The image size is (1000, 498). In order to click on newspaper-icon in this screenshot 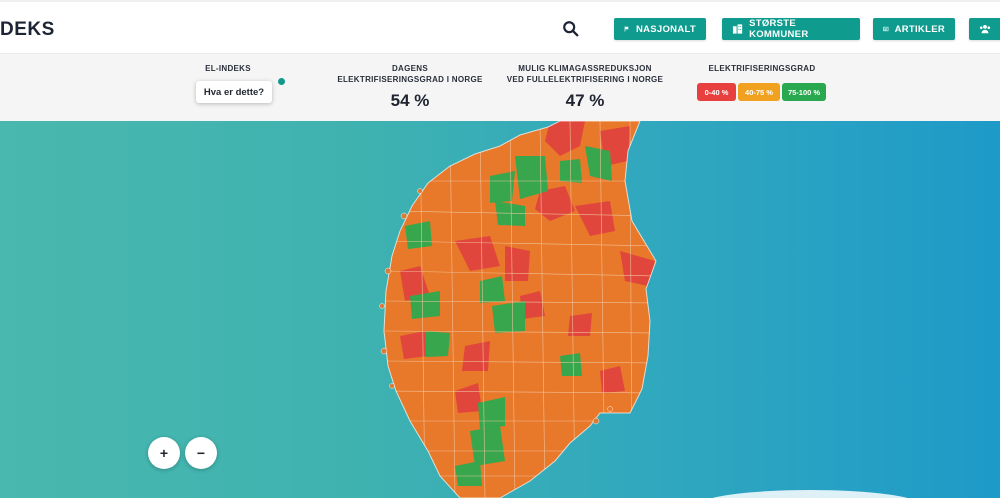, I will do `click(886, 29)`.